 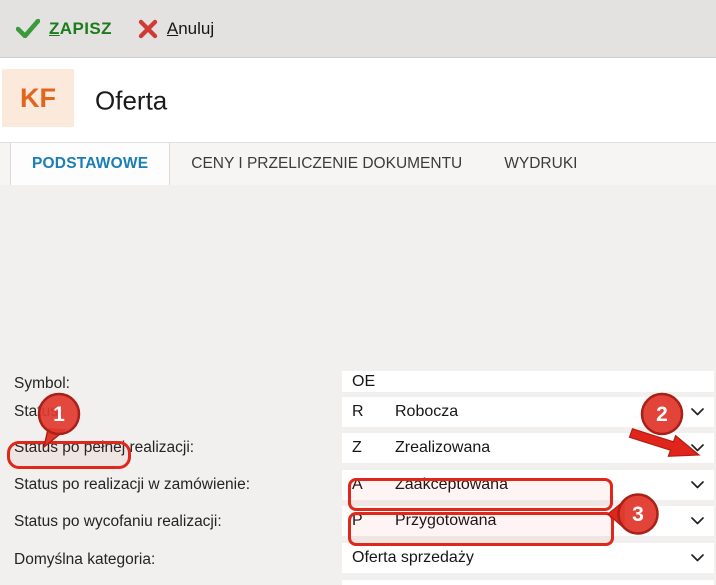 I want to click on label-status-zamowienie: Status po realizacji w zamówienie:, so click(x=132, y=484).